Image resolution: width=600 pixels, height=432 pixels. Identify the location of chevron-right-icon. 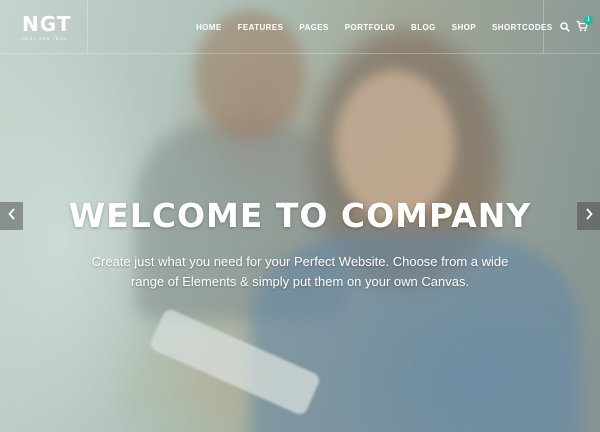
(589, 216).